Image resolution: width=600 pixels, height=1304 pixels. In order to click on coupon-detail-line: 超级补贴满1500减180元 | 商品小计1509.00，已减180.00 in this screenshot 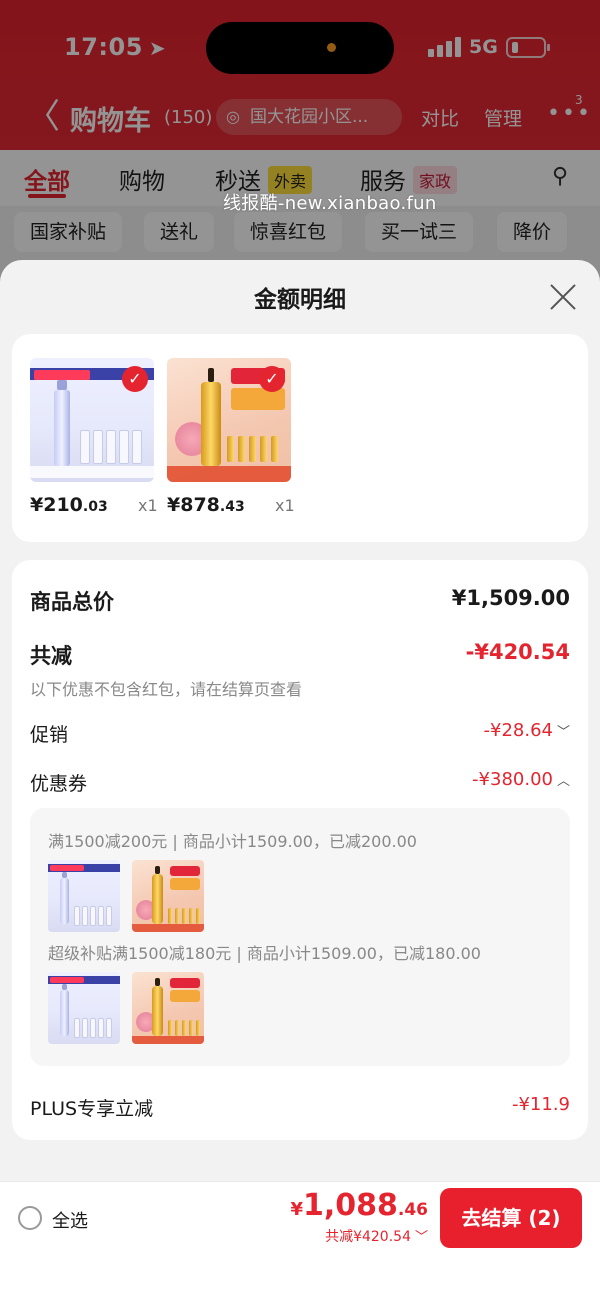, I will do `click(264, 953)`.